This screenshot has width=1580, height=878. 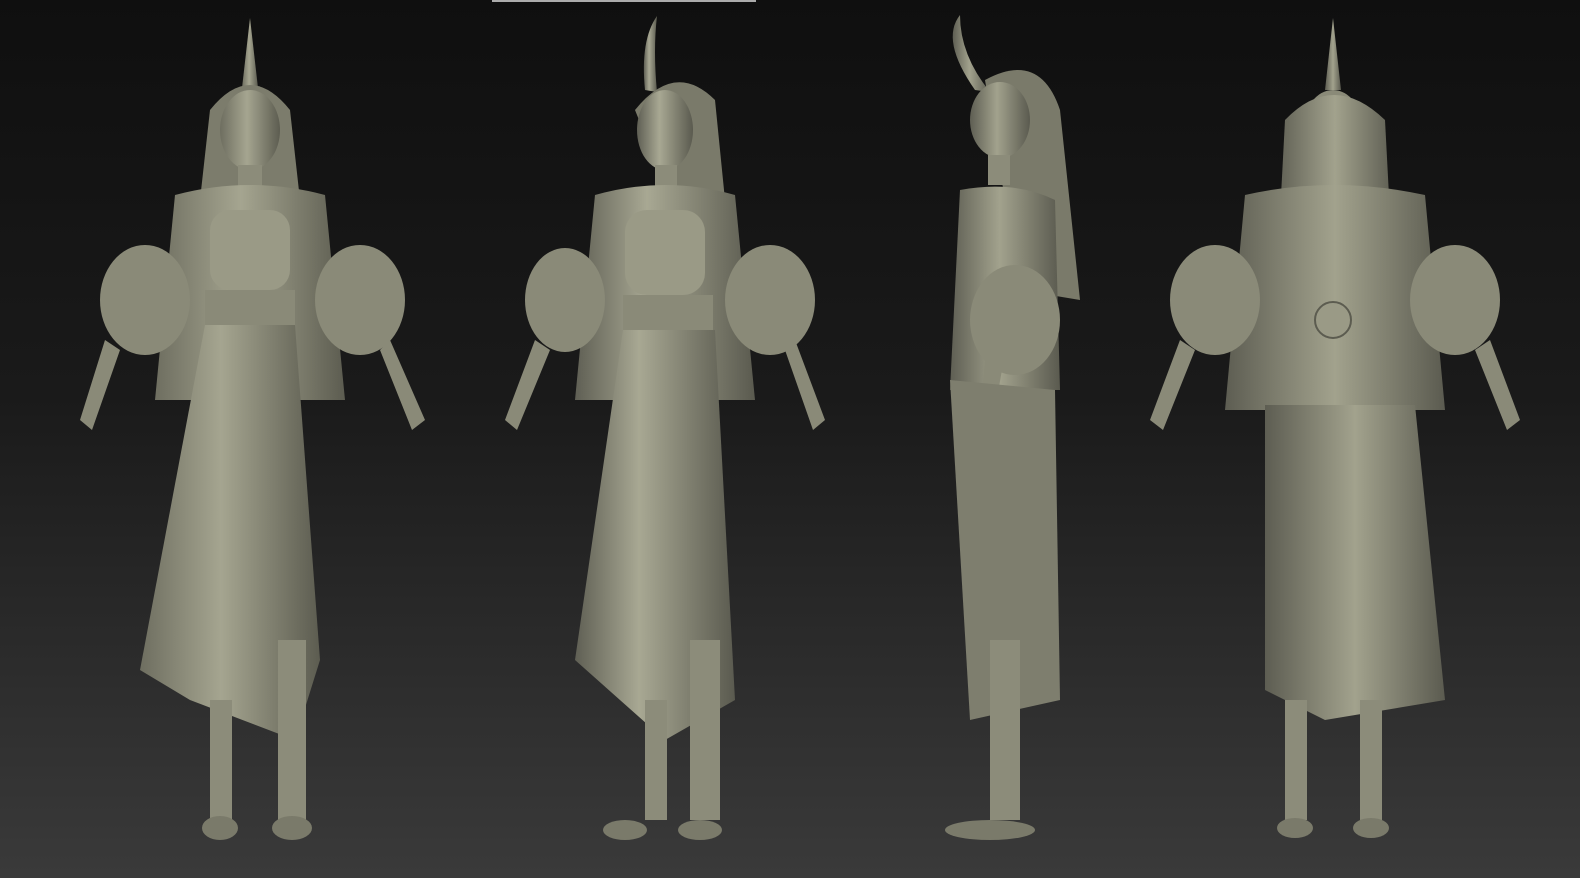 I want to click on neck, so click(x=999, y=170).